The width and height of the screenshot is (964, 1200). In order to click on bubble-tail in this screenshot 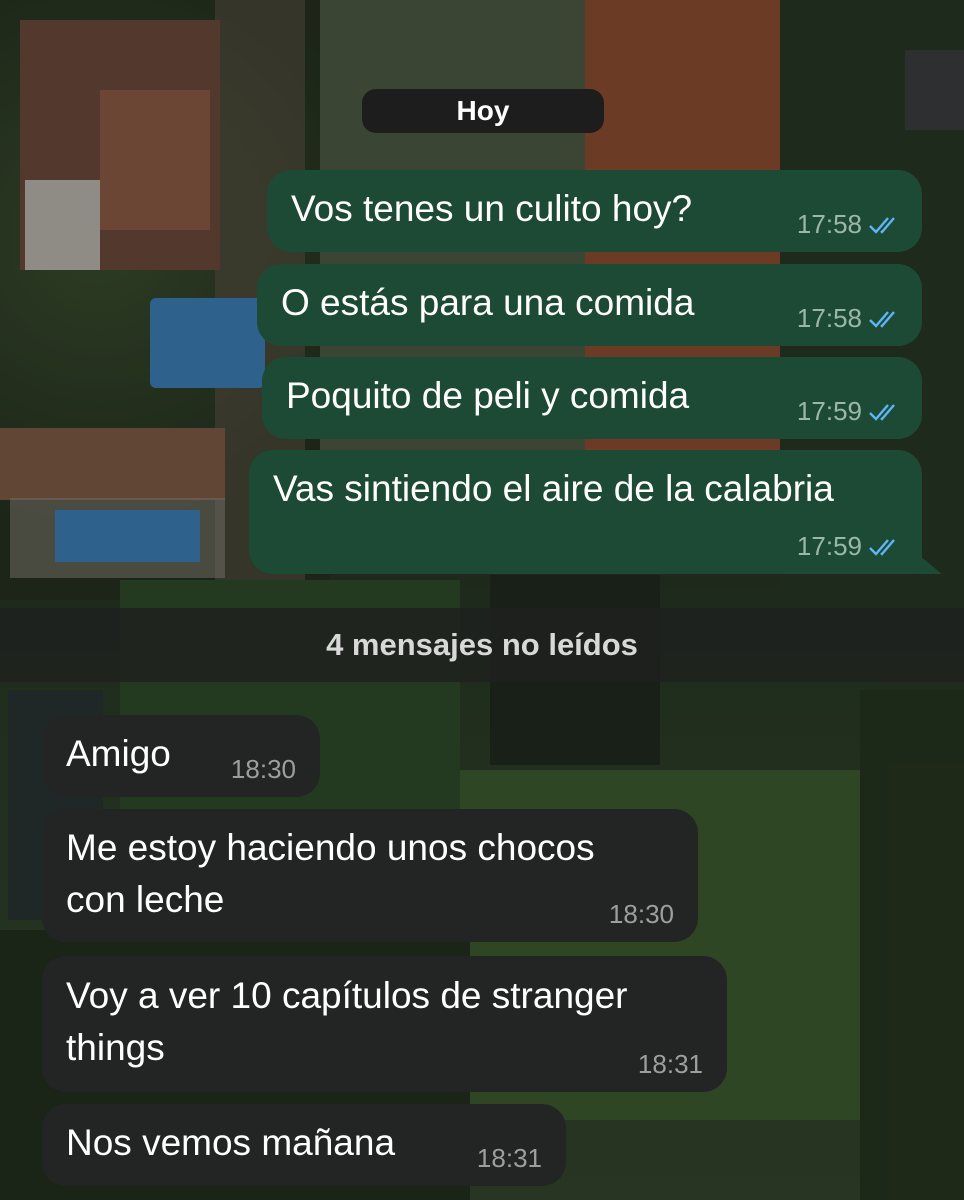, I will do `click(931, 565)`.